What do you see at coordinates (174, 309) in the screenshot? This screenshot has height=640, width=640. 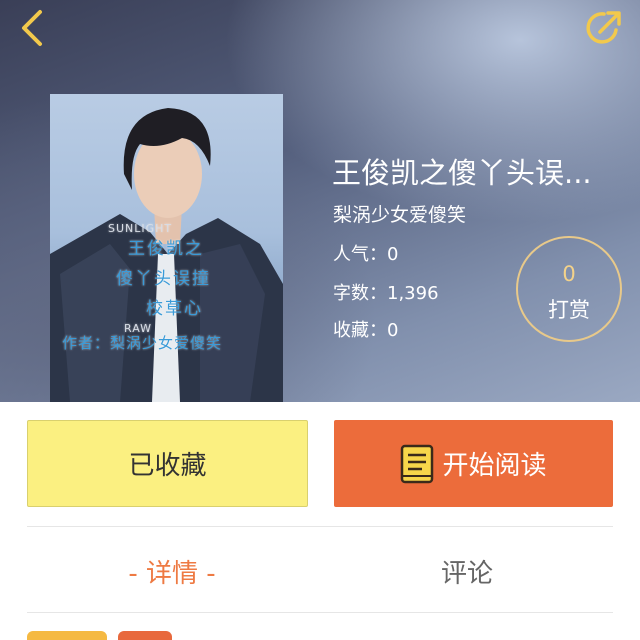 I see `cover-title-line-3: 校草心` at bounding box center [174, 309].